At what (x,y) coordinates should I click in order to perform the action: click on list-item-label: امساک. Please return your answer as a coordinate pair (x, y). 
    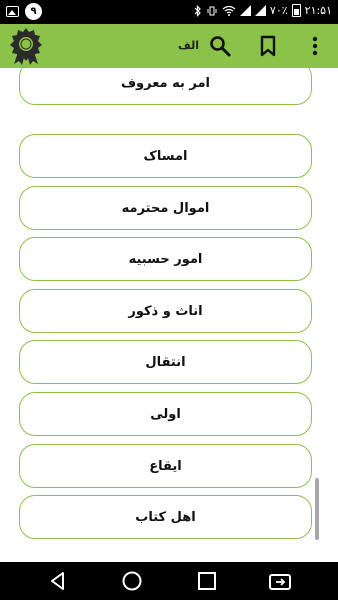
    Looking at the image, I should click on (165, 156).